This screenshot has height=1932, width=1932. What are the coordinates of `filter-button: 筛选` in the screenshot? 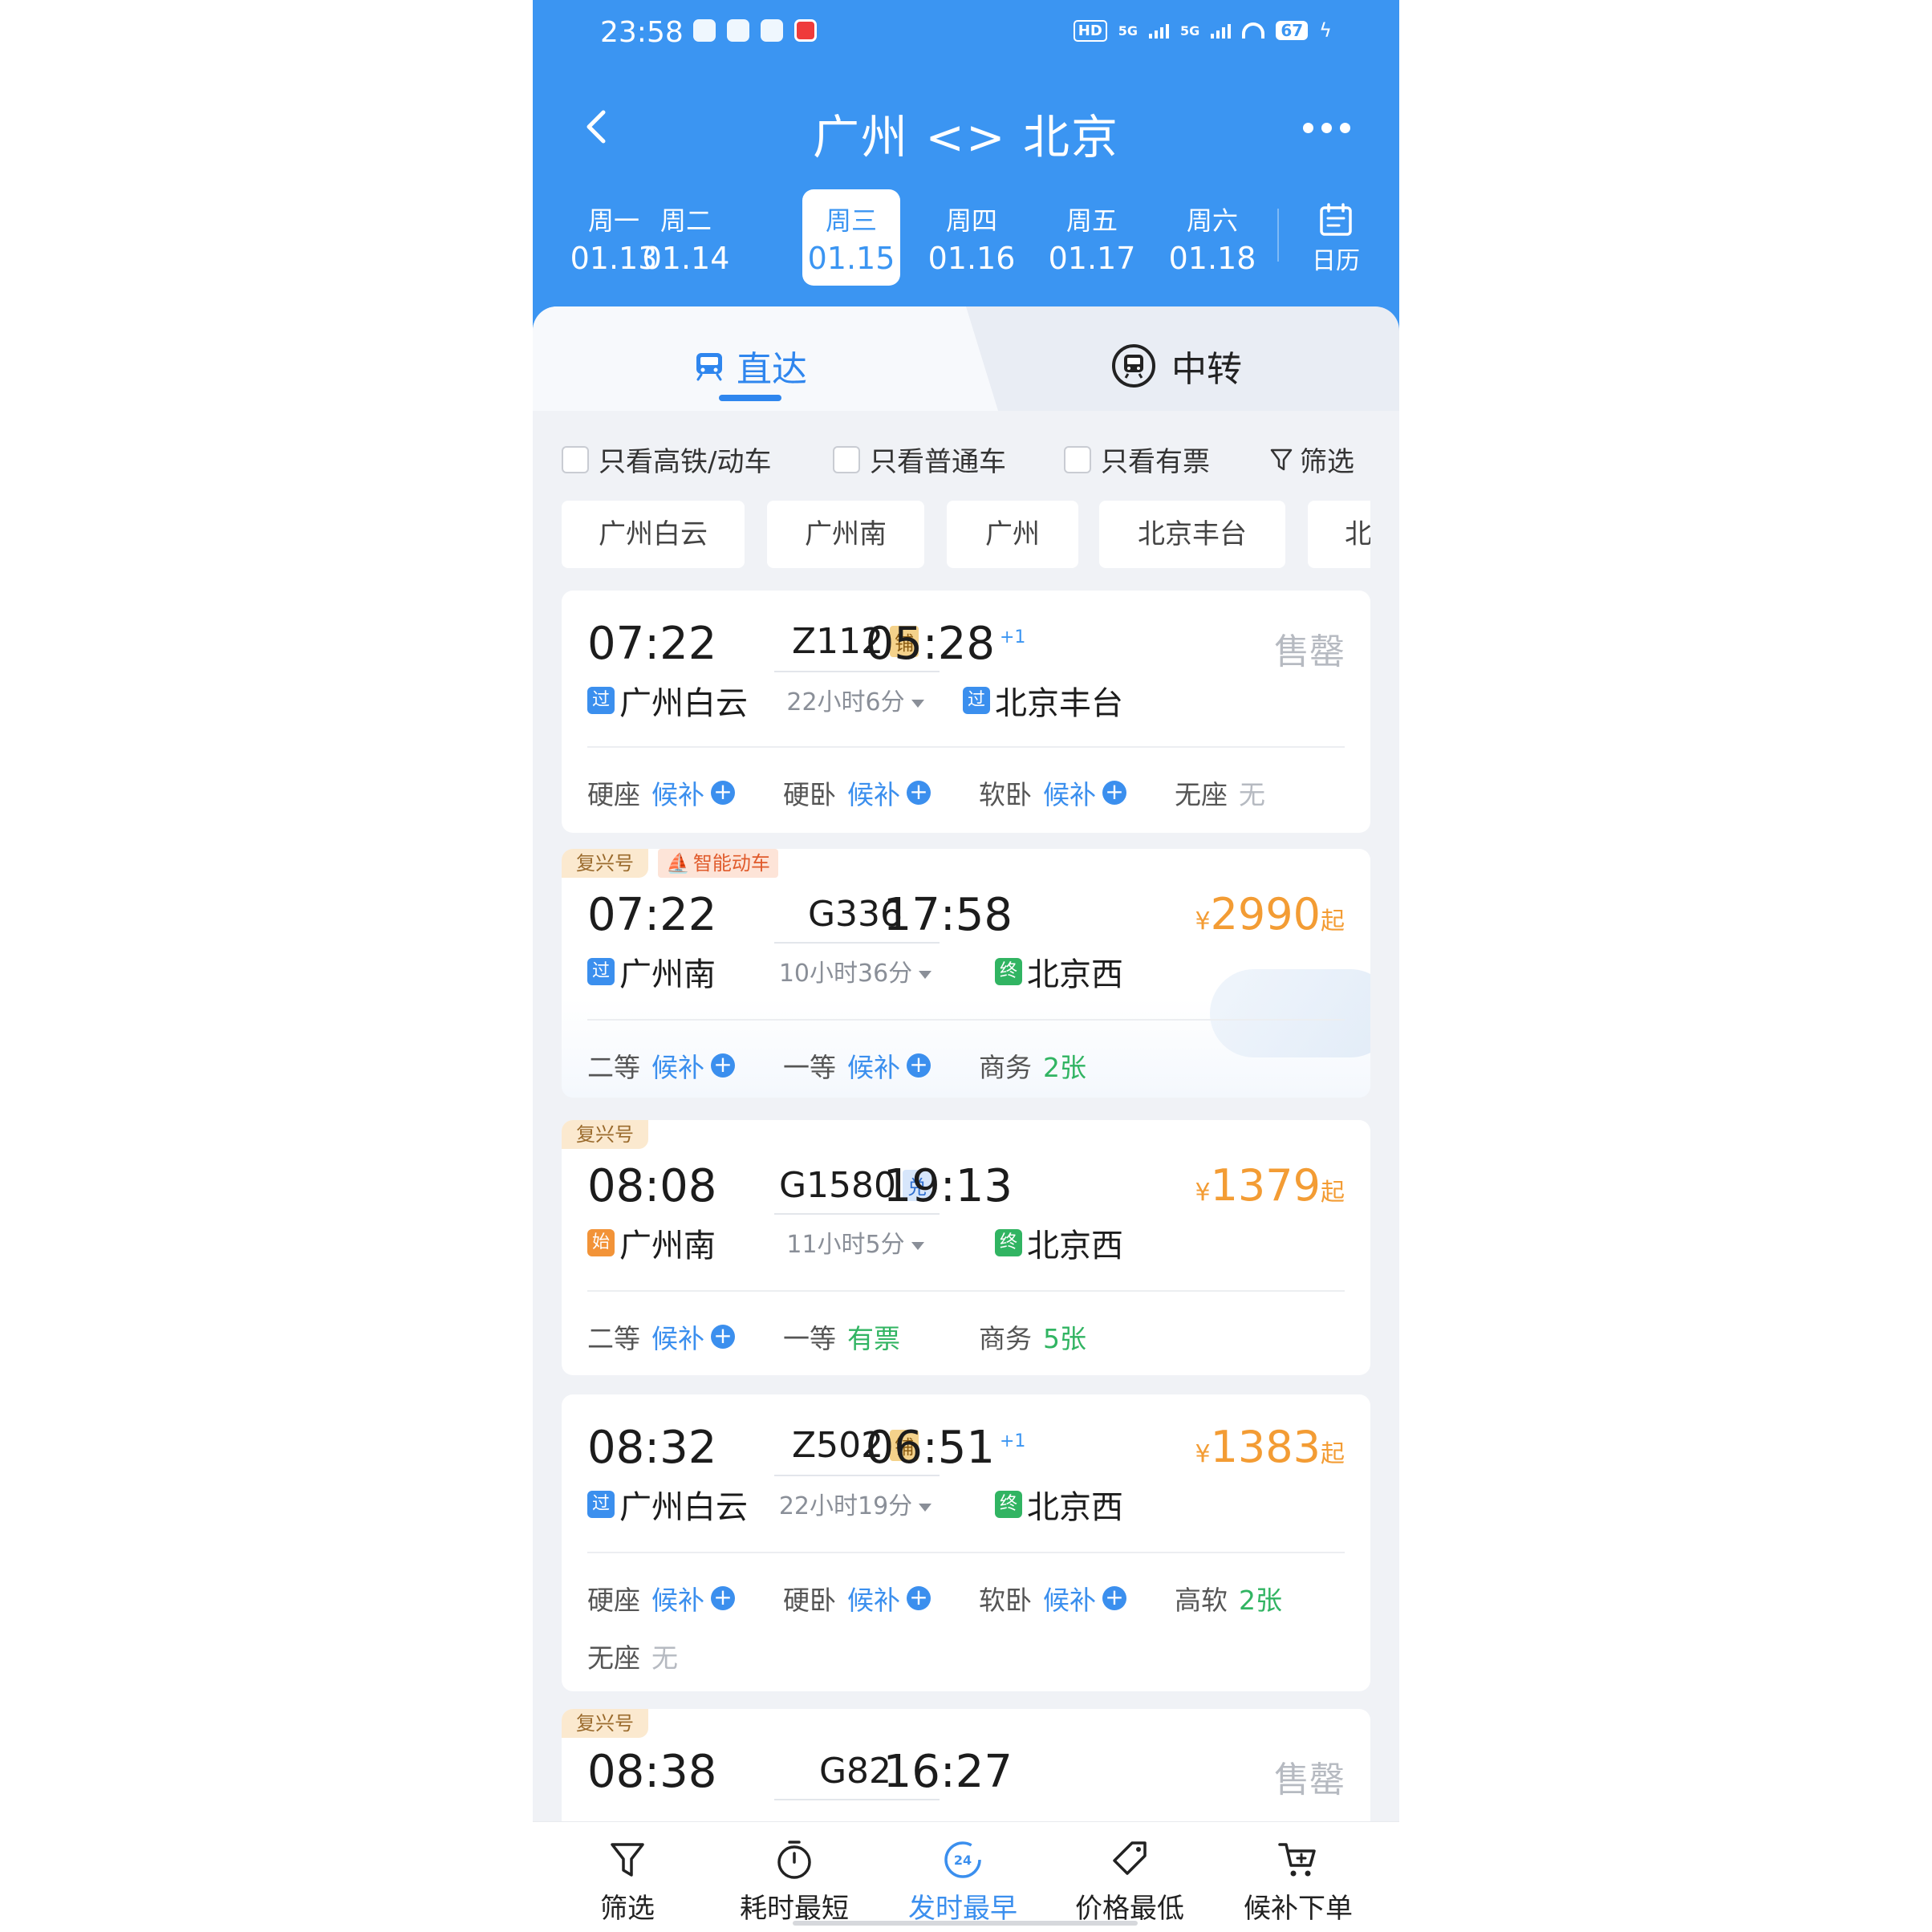 It's located at (1311, 459).